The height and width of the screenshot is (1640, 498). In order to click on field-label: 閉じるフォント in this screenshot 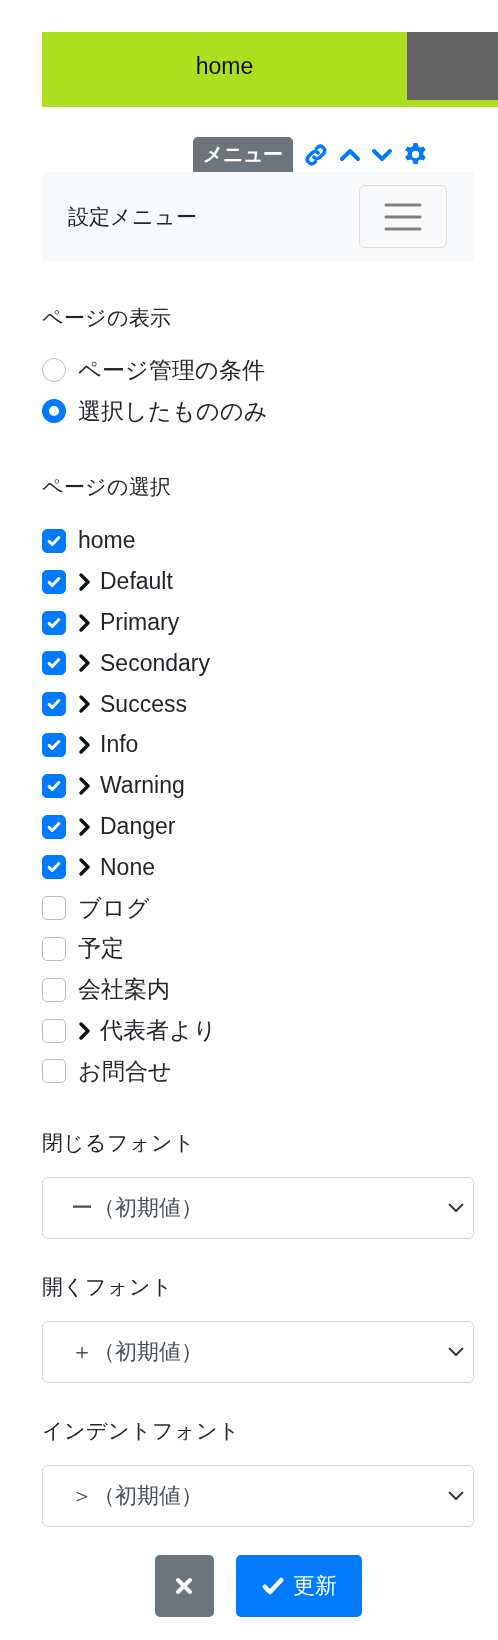, I will do `click(119, 1142)`.